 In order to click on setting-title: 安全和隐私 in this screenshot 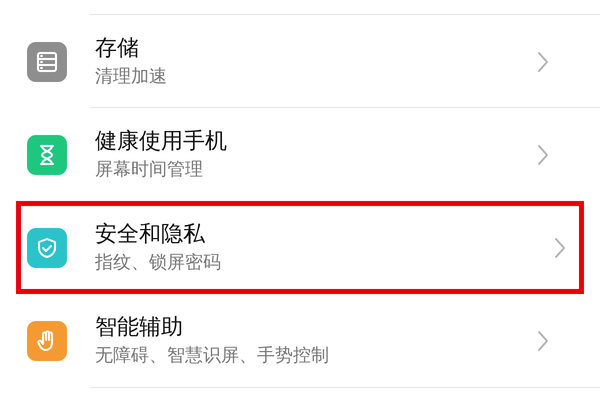, I will do `click(150, 234)`.